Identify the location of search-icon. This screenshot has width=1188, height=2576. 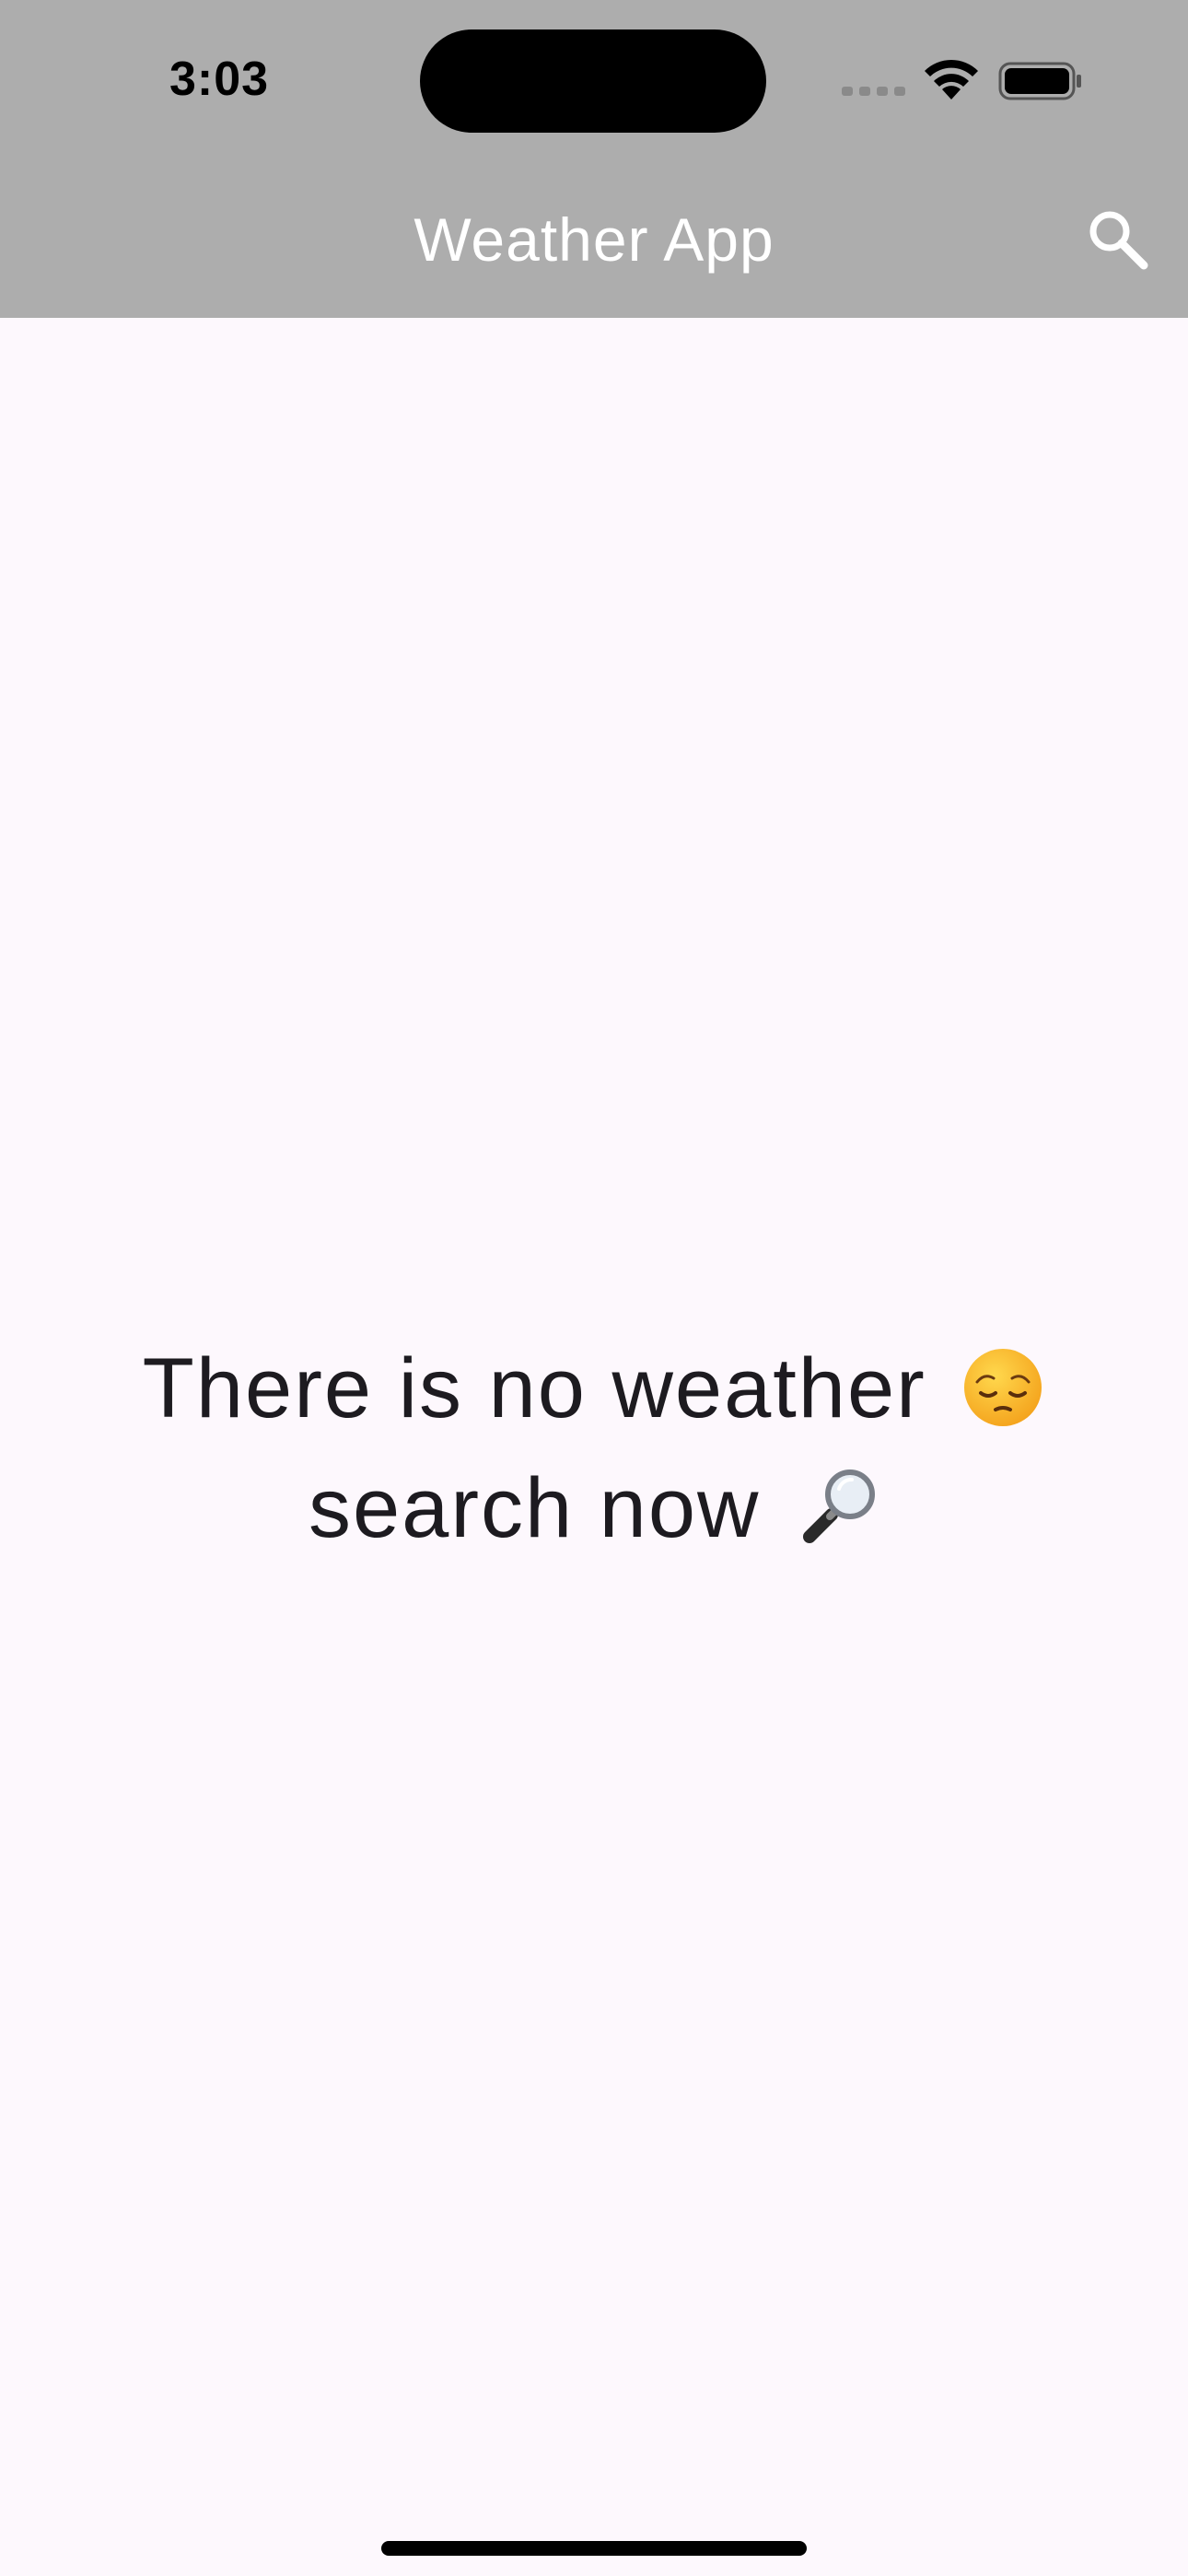
(1118, 240).